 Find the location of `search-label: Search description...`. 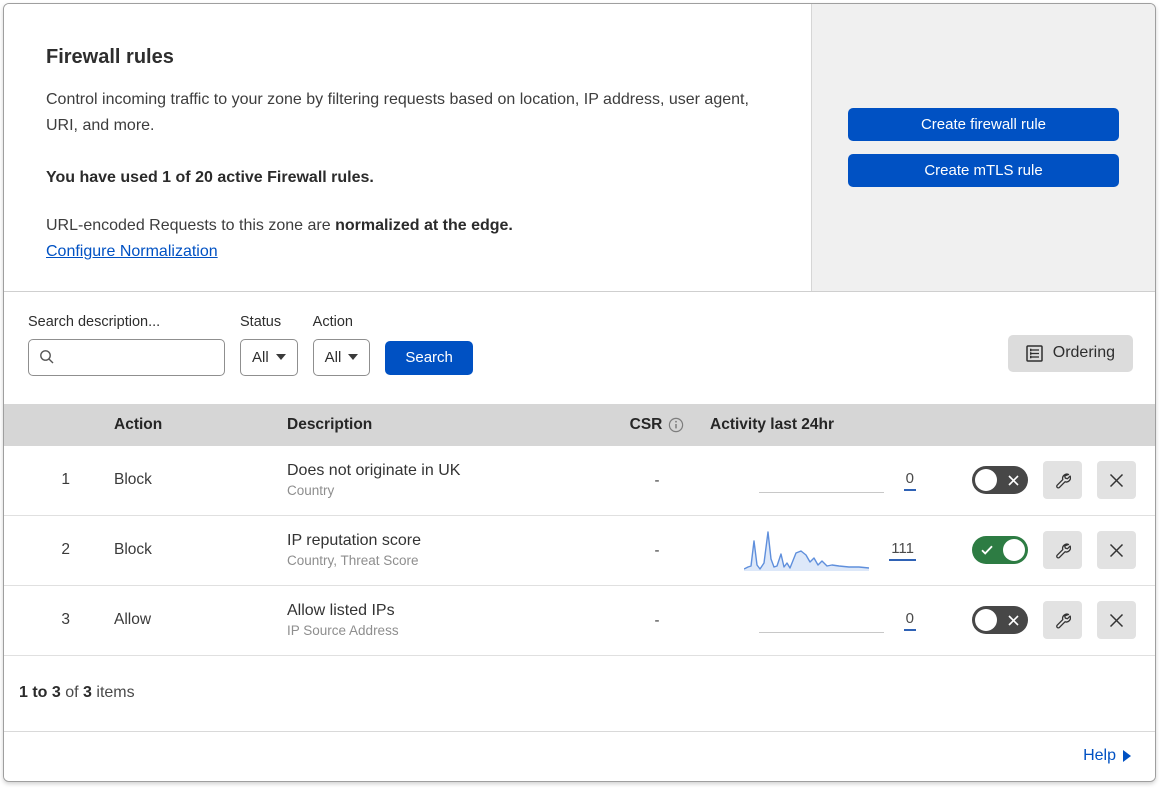

search-label: Search description... is located at coordinates (94, 321).